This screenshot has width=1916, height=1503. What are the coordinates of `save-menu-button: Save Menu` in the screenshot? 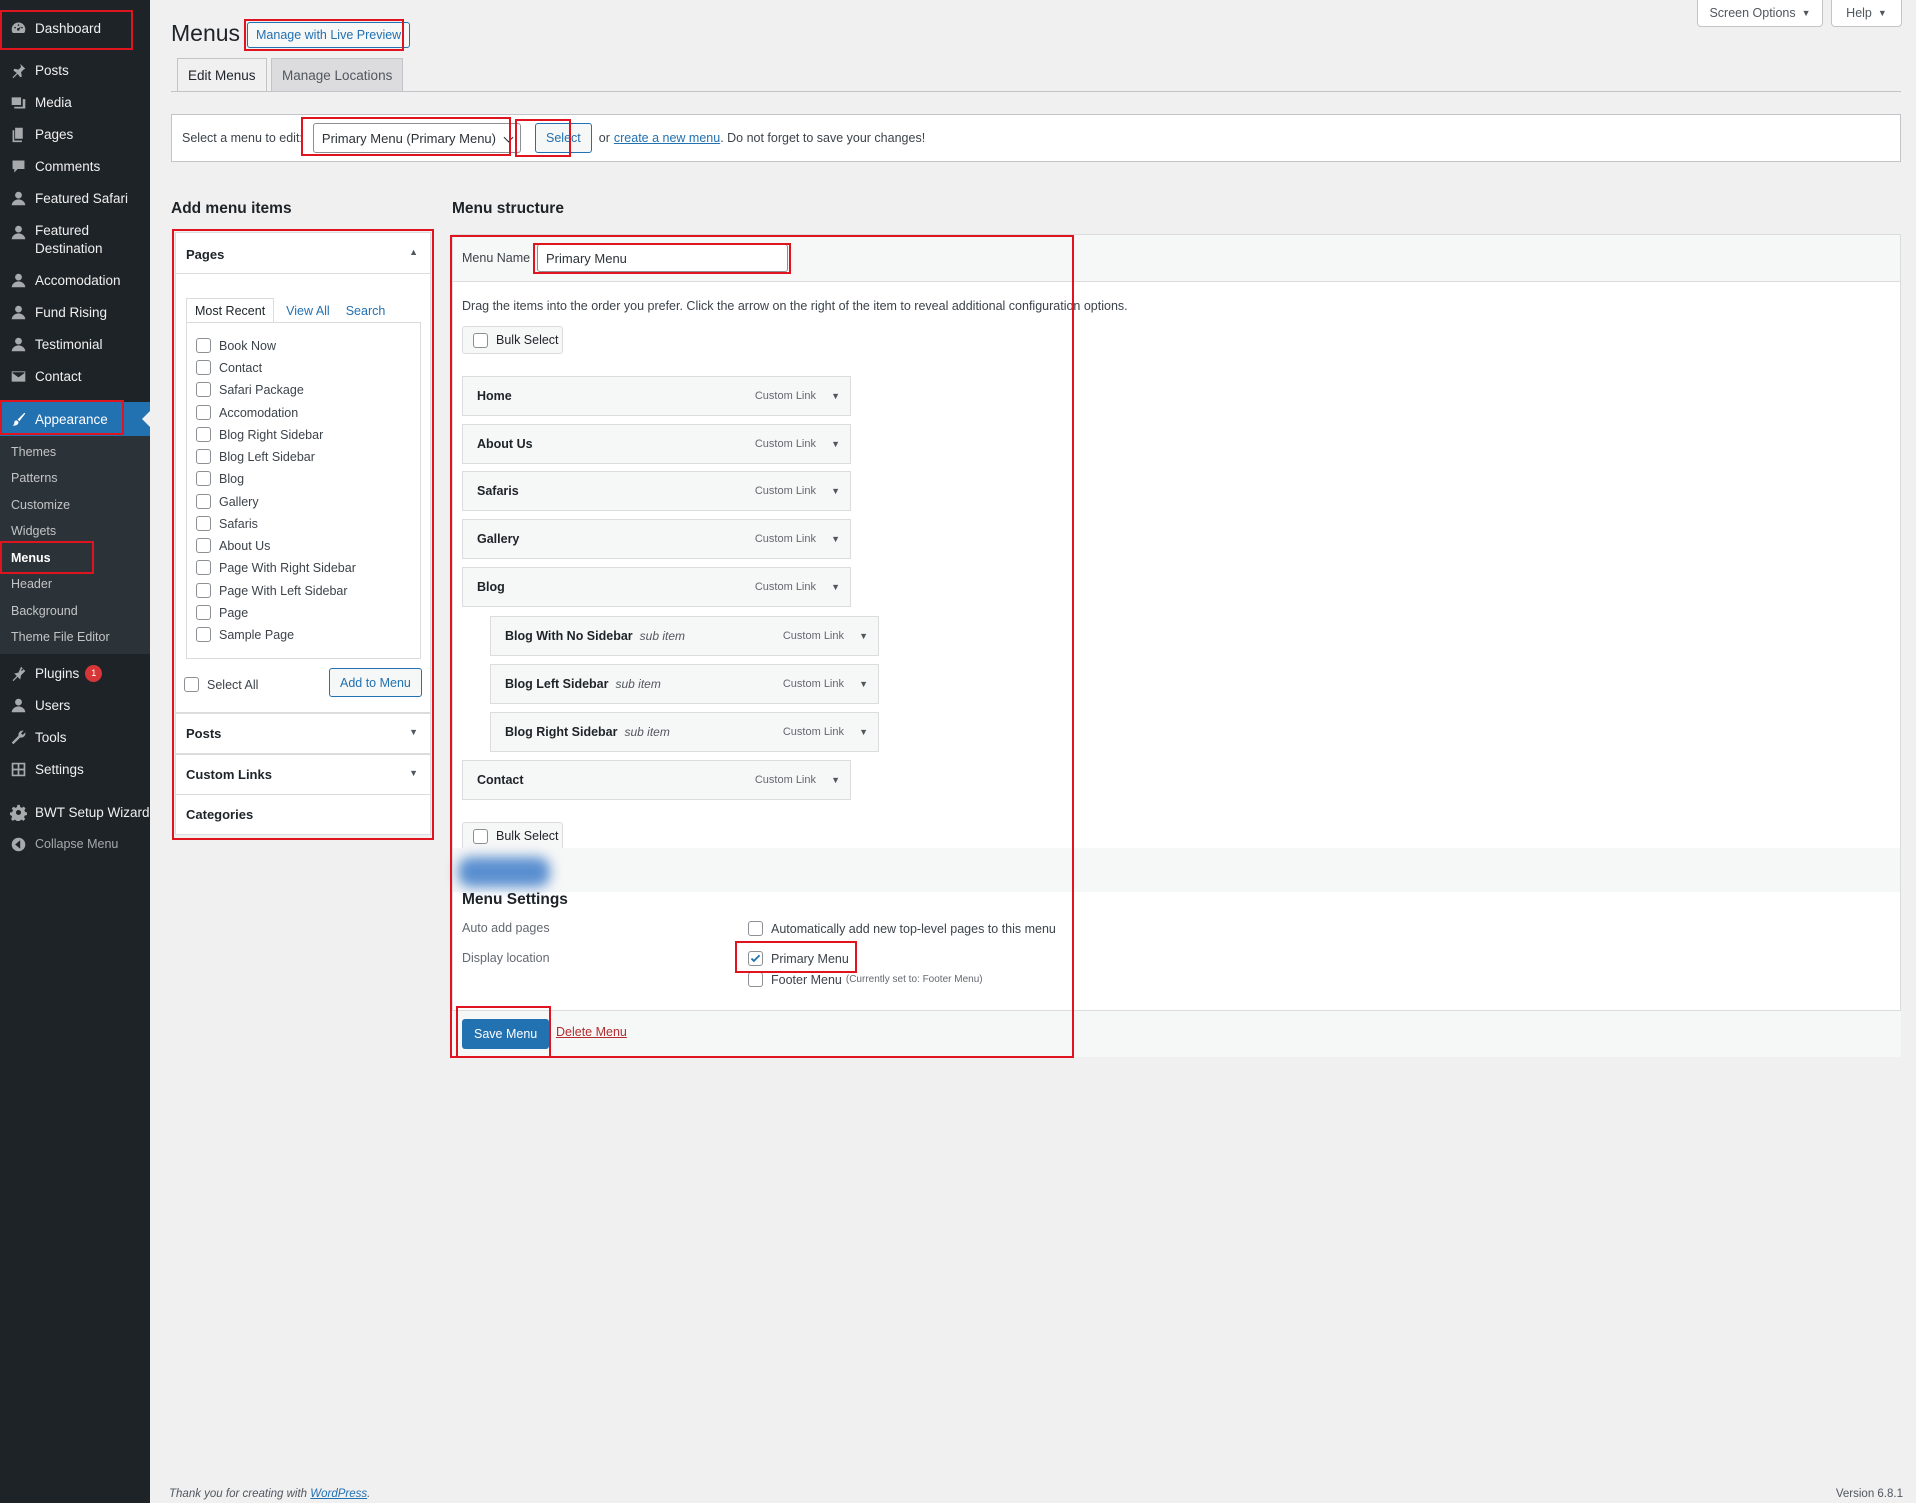 It's located at (506, 1034).